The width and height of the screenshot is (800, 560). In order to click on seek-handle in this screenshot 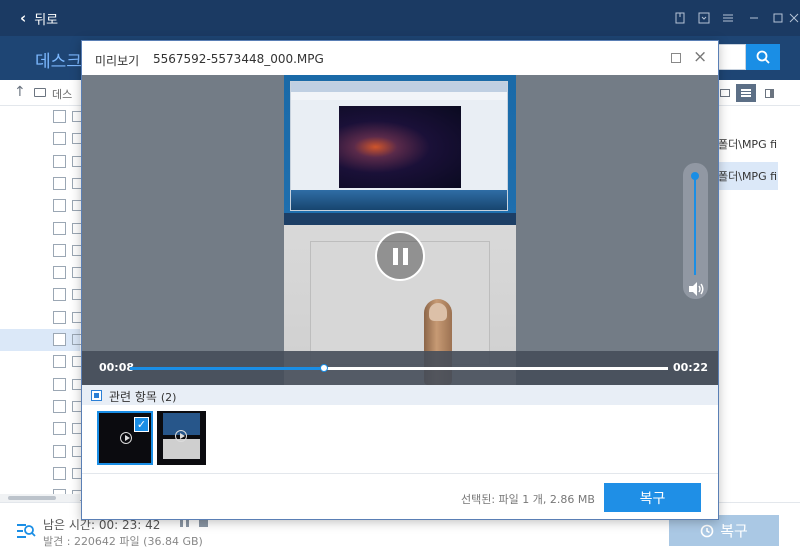, I will do `click(324, 368)`.